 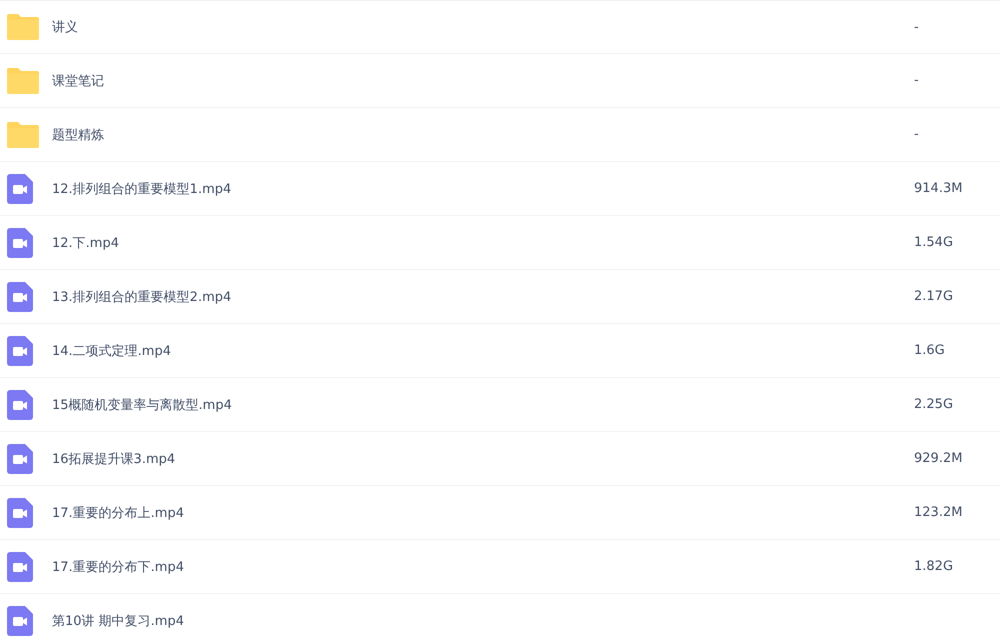 I want to click on file-size: 1.6G, so click(x=930, y=350).